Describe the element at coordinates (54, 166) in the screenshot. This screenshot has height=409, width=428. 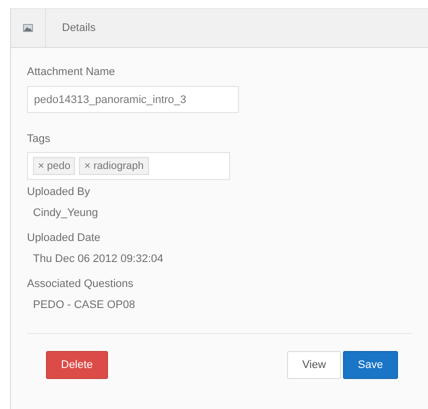
I see `tag-chip: × pedo` at that location.